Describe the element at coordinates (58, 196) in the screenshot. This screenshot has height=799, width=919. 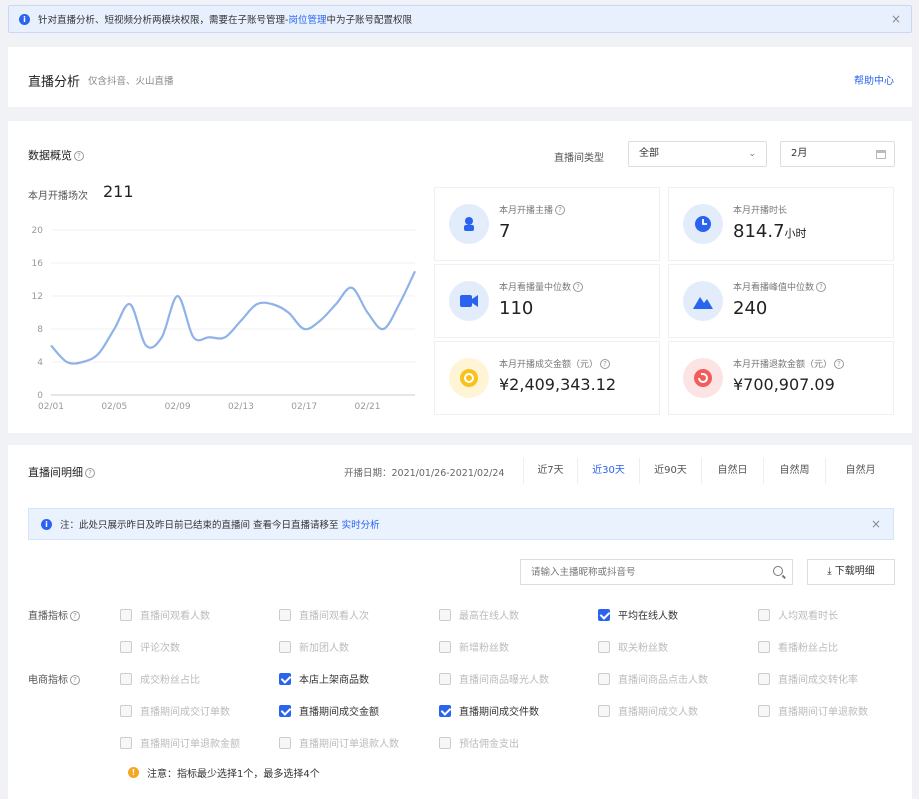
I see `total-sessions-label: 本月开播场次` at that location.